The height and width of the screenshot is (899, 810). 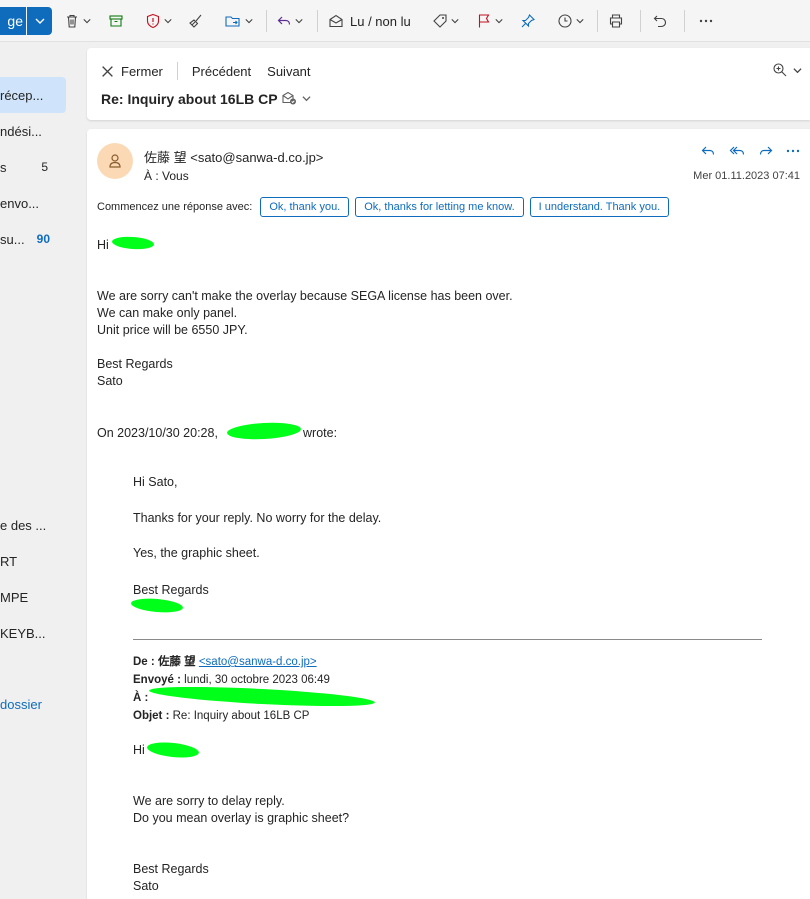 What do you see at coordinates (296, 98) in the screenshot?
I see `subject-actions` at bounding box center [296, 98].